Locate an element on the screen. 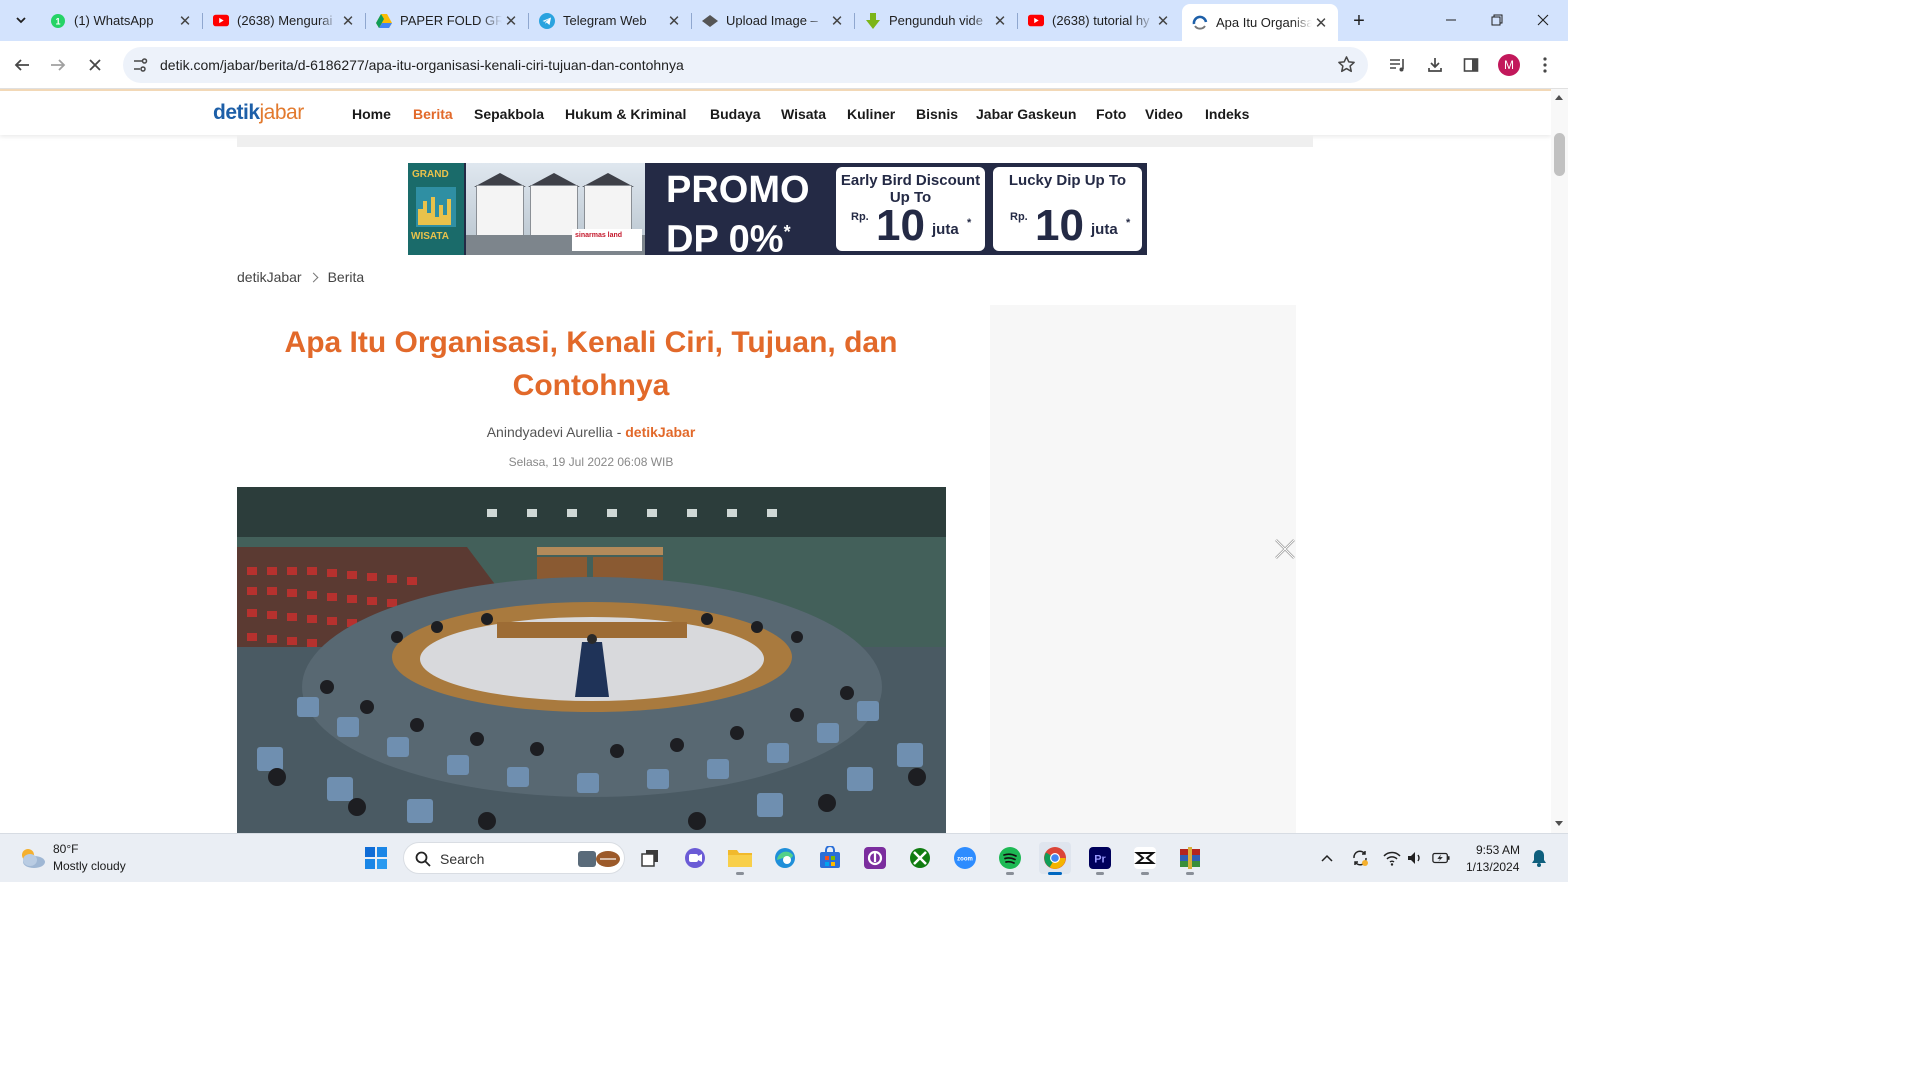 This screenshot has width=1920, height=1080. tab-youtube-mengurai: (2638) Mengurai ✕ is located at coordinates (284, 20).